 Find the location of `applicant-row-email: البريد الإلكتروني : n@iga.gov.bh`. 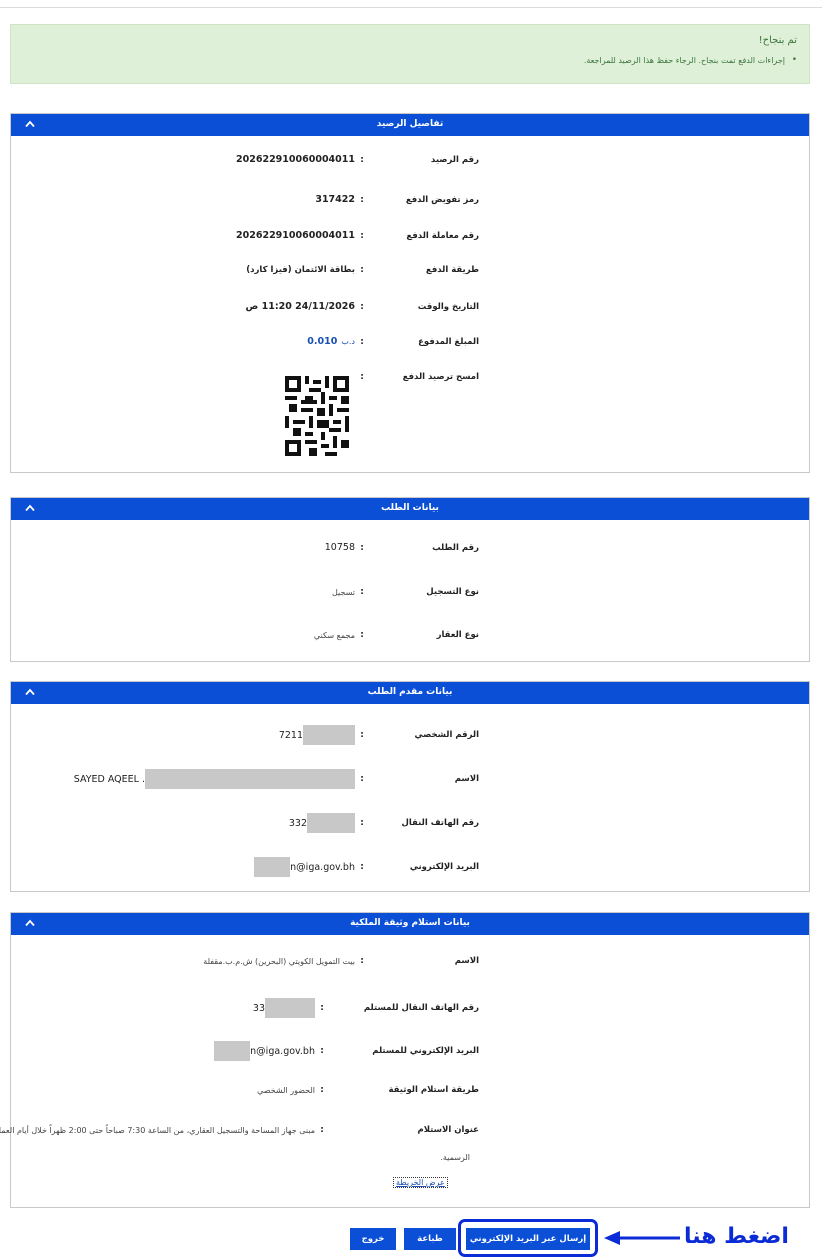

applicant-row-email: البريد الإلكتروني : n@iga.gov.bh is located at coordinates (366, 867).